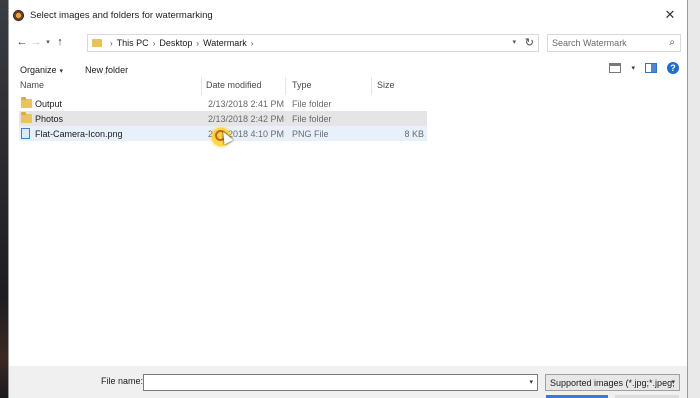  Describe the element at coordinates (386, 85) in the screenshot. I see `column-header-size: Size` at that location.